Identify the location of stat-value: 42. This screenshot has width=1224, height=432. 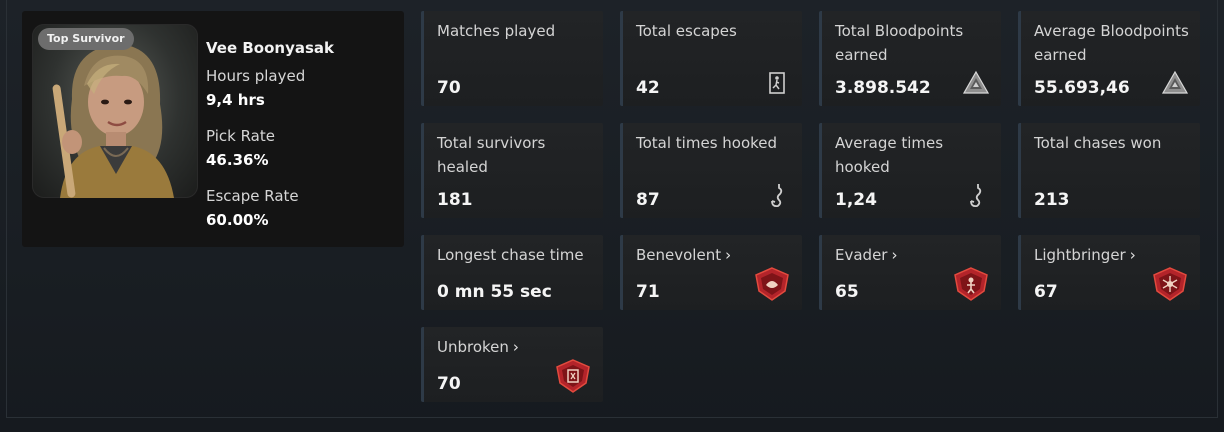
(648, 88).